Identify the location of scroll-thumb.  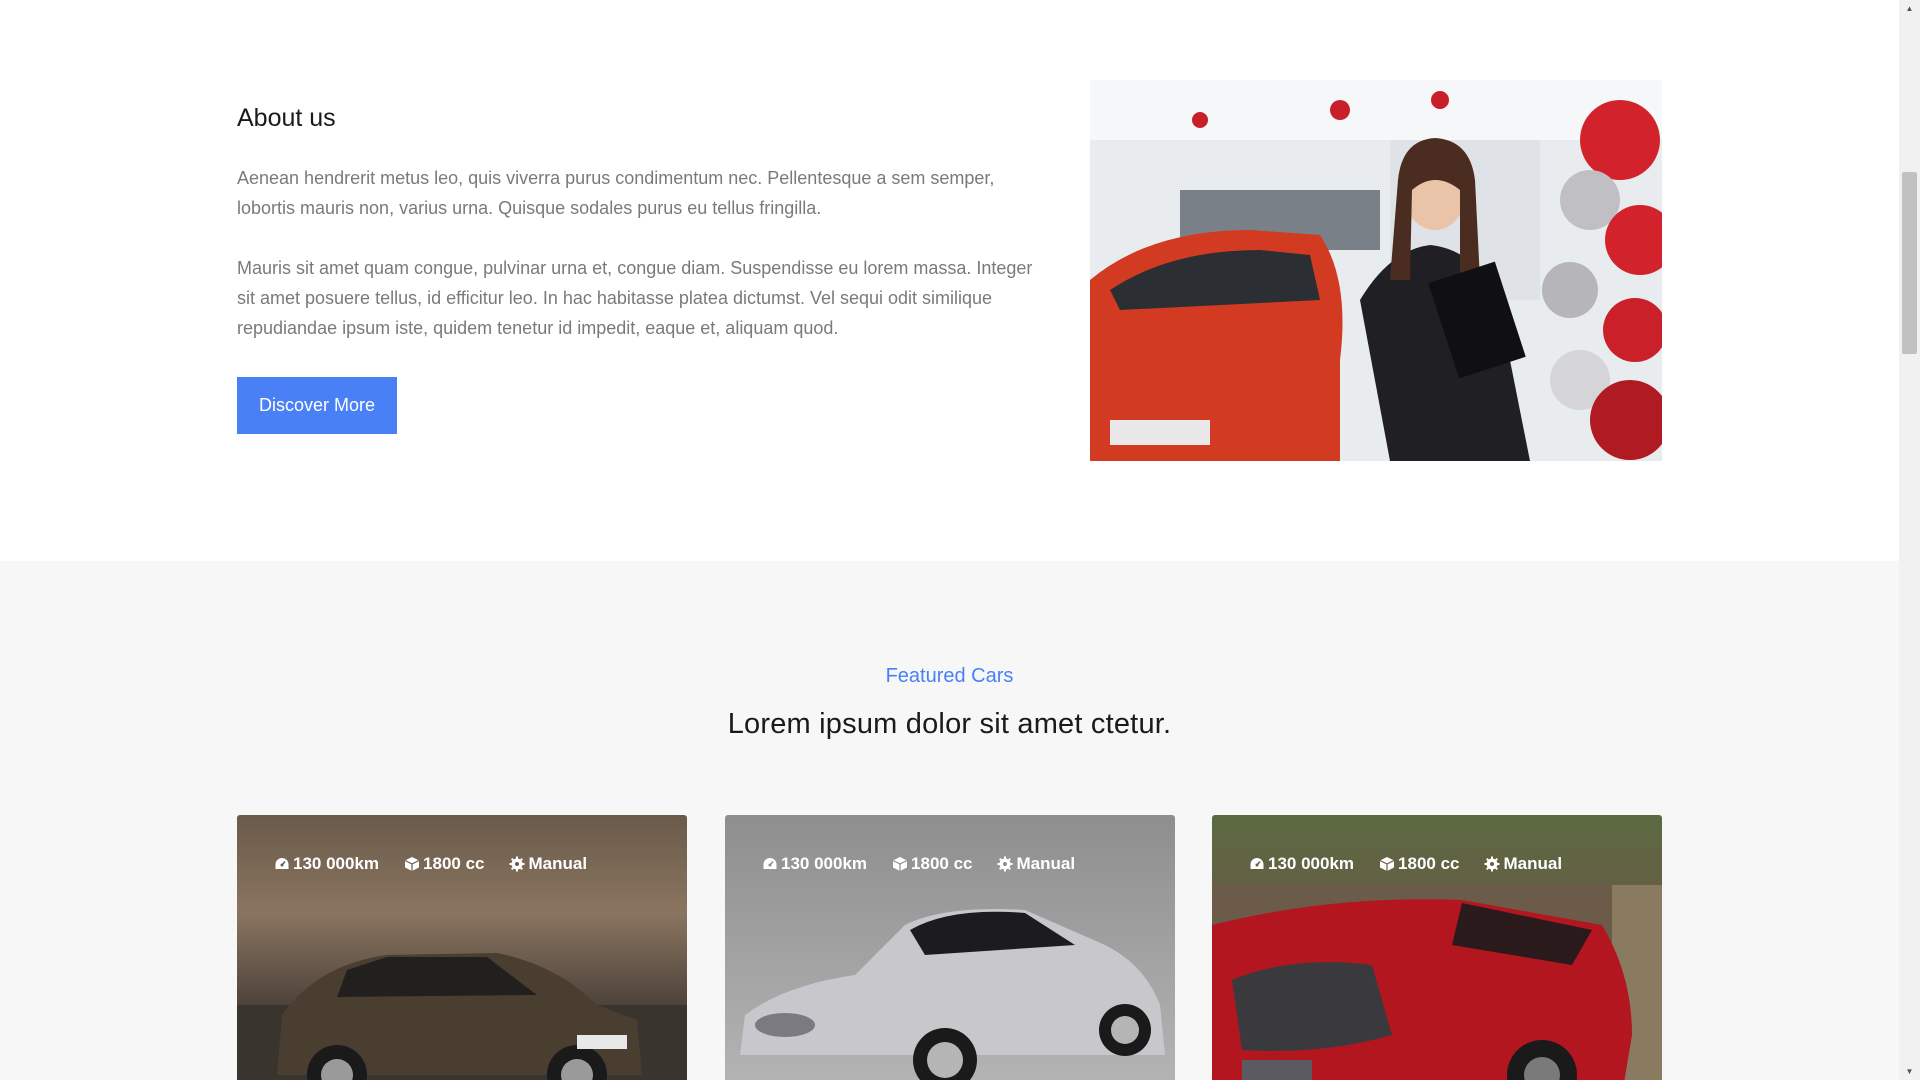
(1909, 263).